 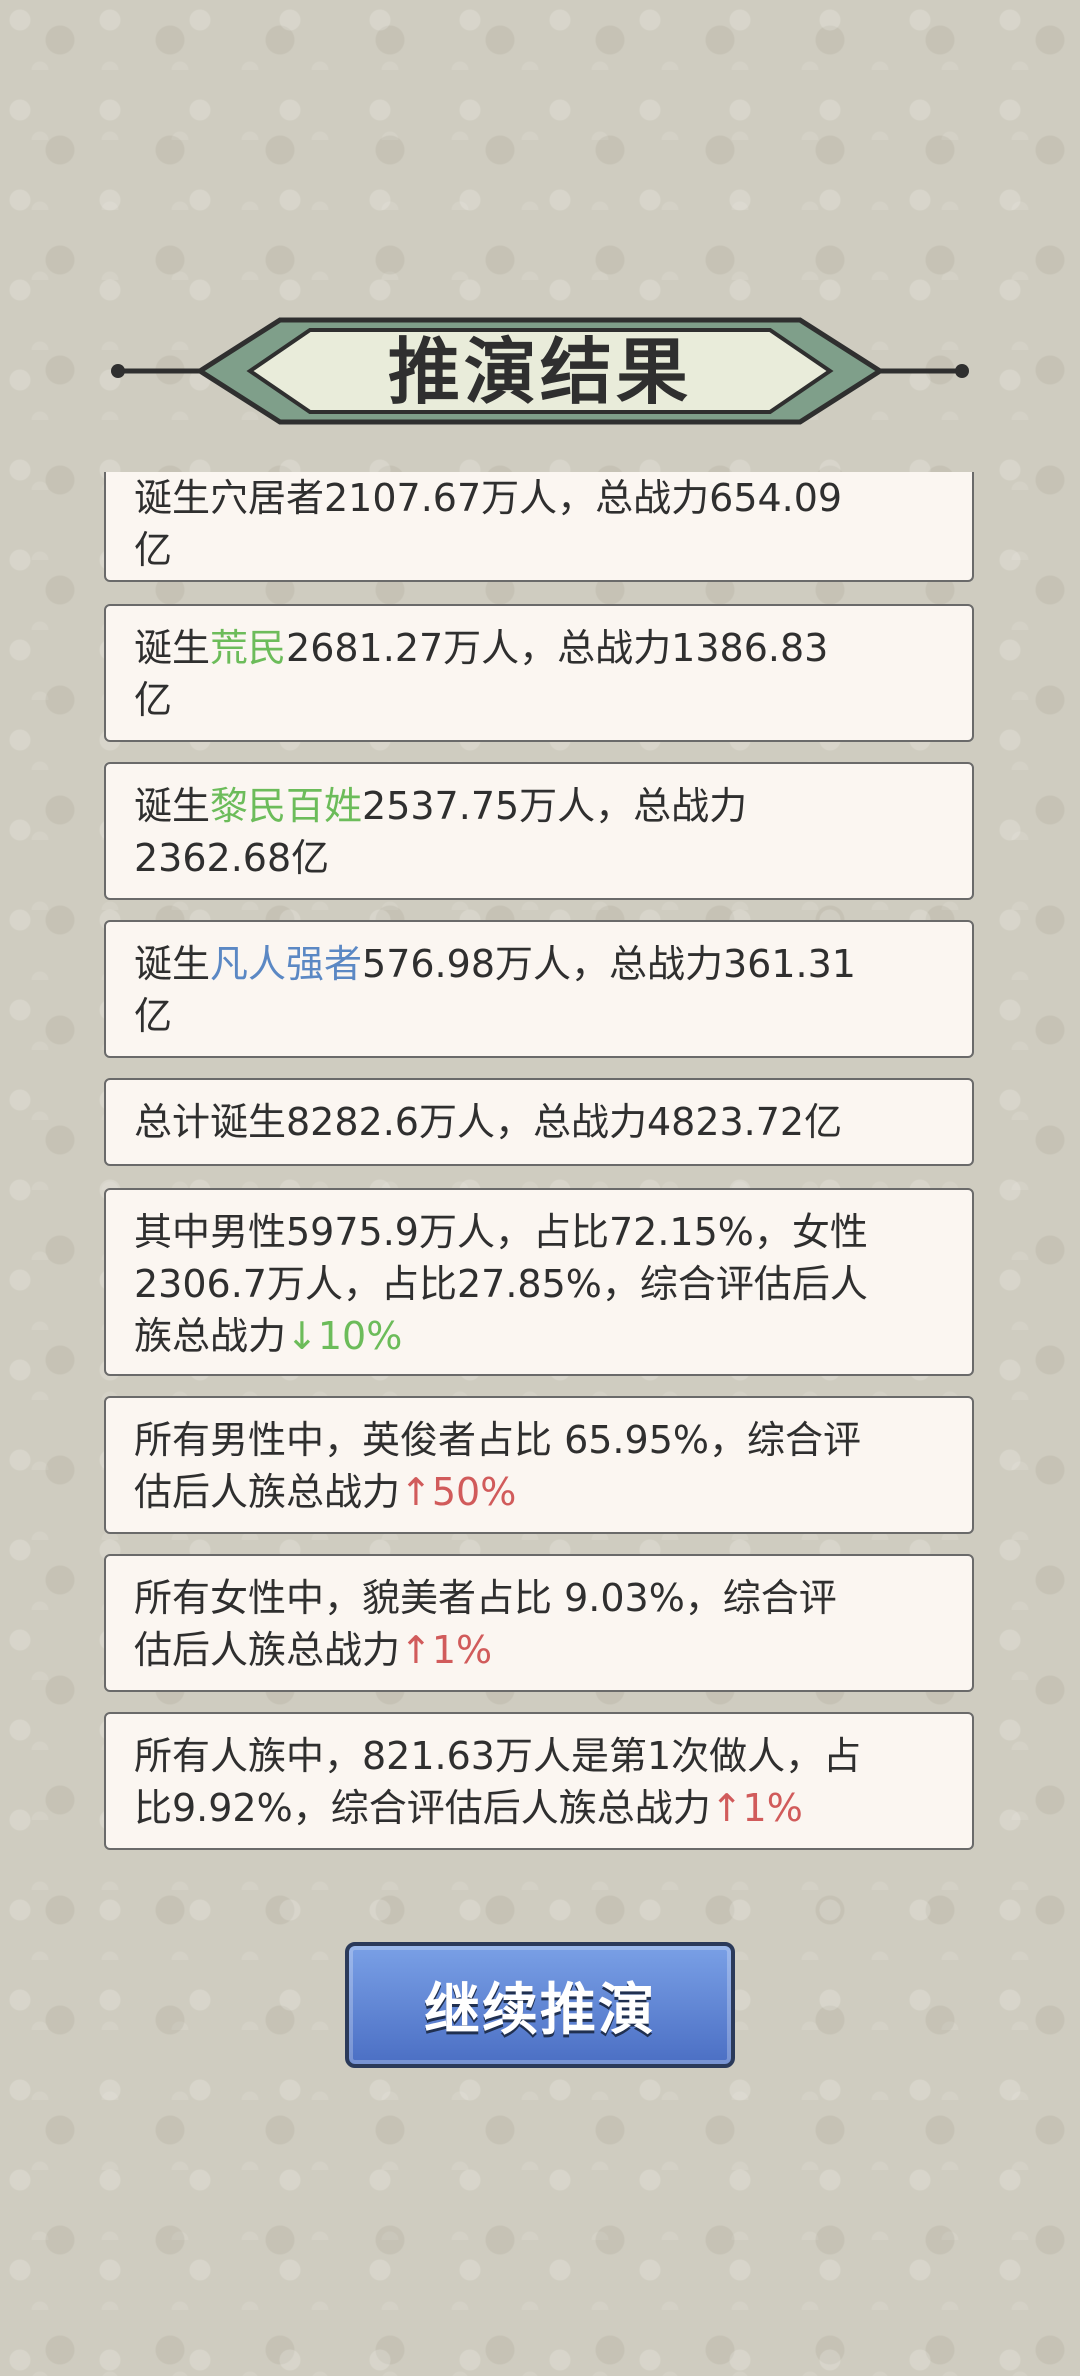 I want to click on list-item: 诞生穴居者2107.67万人，总战力654.09 亿, so click(x=539, y=527).